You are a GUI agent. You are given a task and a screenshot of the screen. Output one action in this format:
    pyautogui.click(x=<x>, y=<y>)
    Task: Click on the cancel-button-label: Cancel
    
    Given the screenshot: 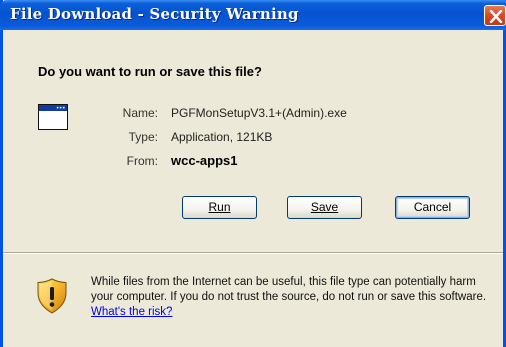 What is the action you would take?
    pyautogui.click(x=432, y=207)
    